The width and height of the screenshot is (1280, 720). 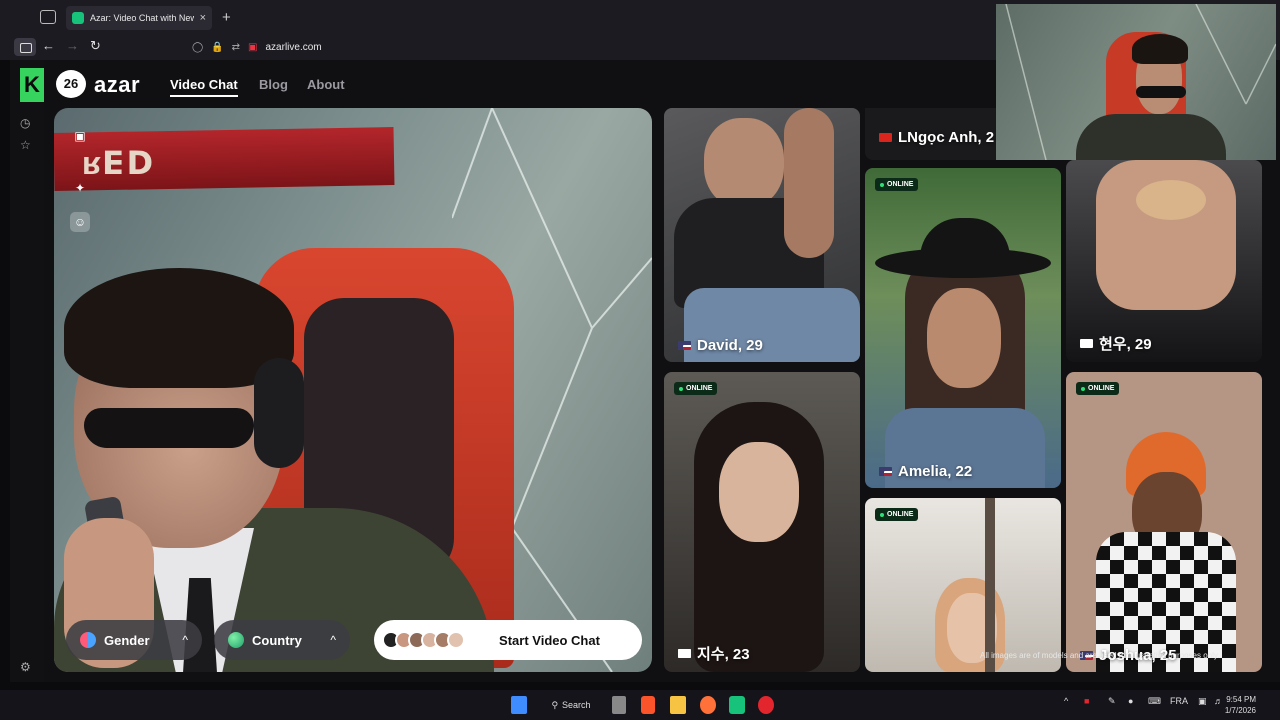 I want to click on browser-tab: Azar: Video Chat with New Peo ×, so click(x=139, y=18).